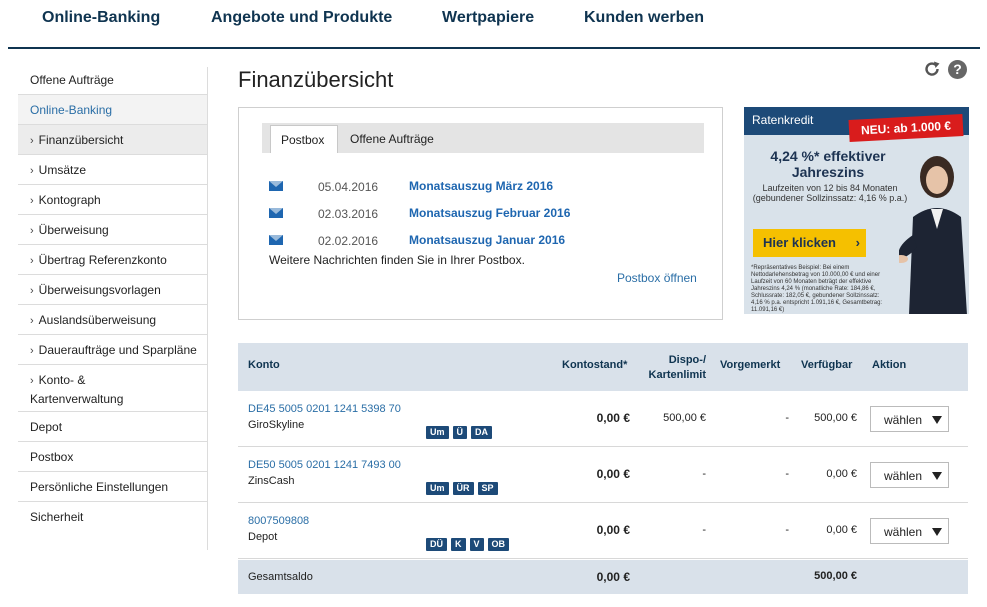 This screenshot has height=607, width=987. What do you see at coordinates (750, 365) in the screenshot?
I see `col-vorgemerkt: Vorgemerkt` at bounding box center [750, 365].